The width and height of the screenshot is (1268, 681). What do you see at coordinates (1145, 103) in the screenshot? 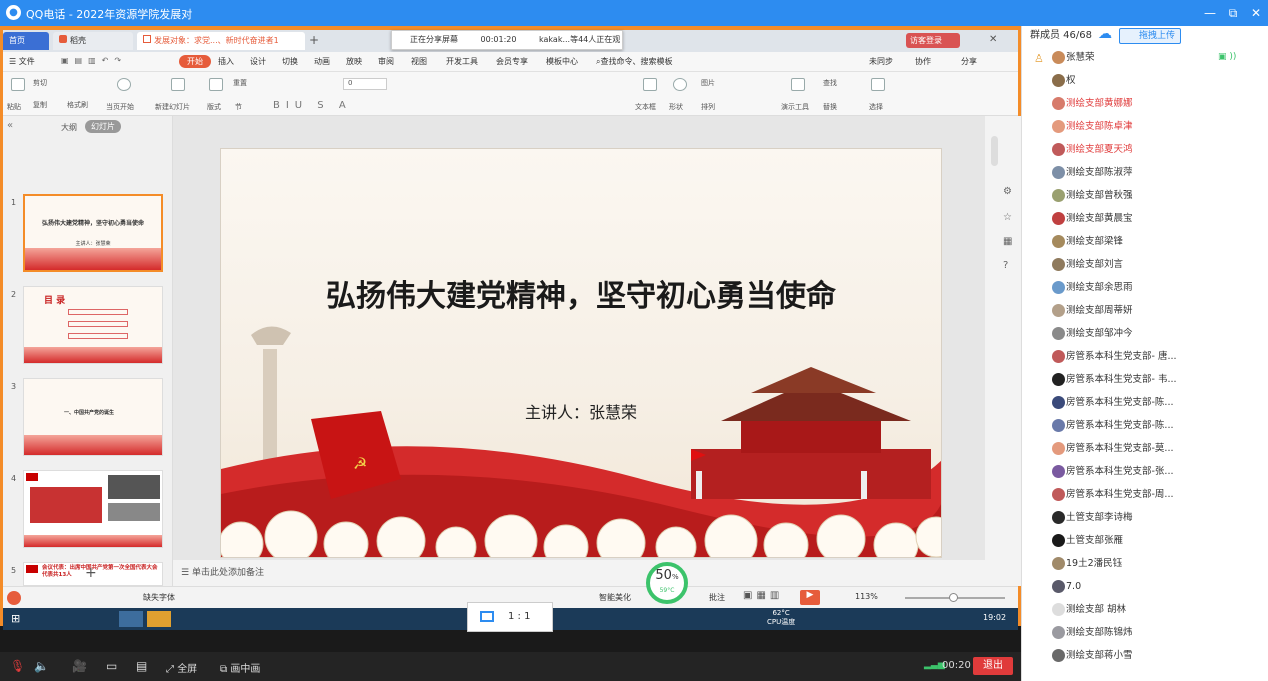
I see `member-row: 测绘支部黄娜娜` at bounding box center [1145, 103].